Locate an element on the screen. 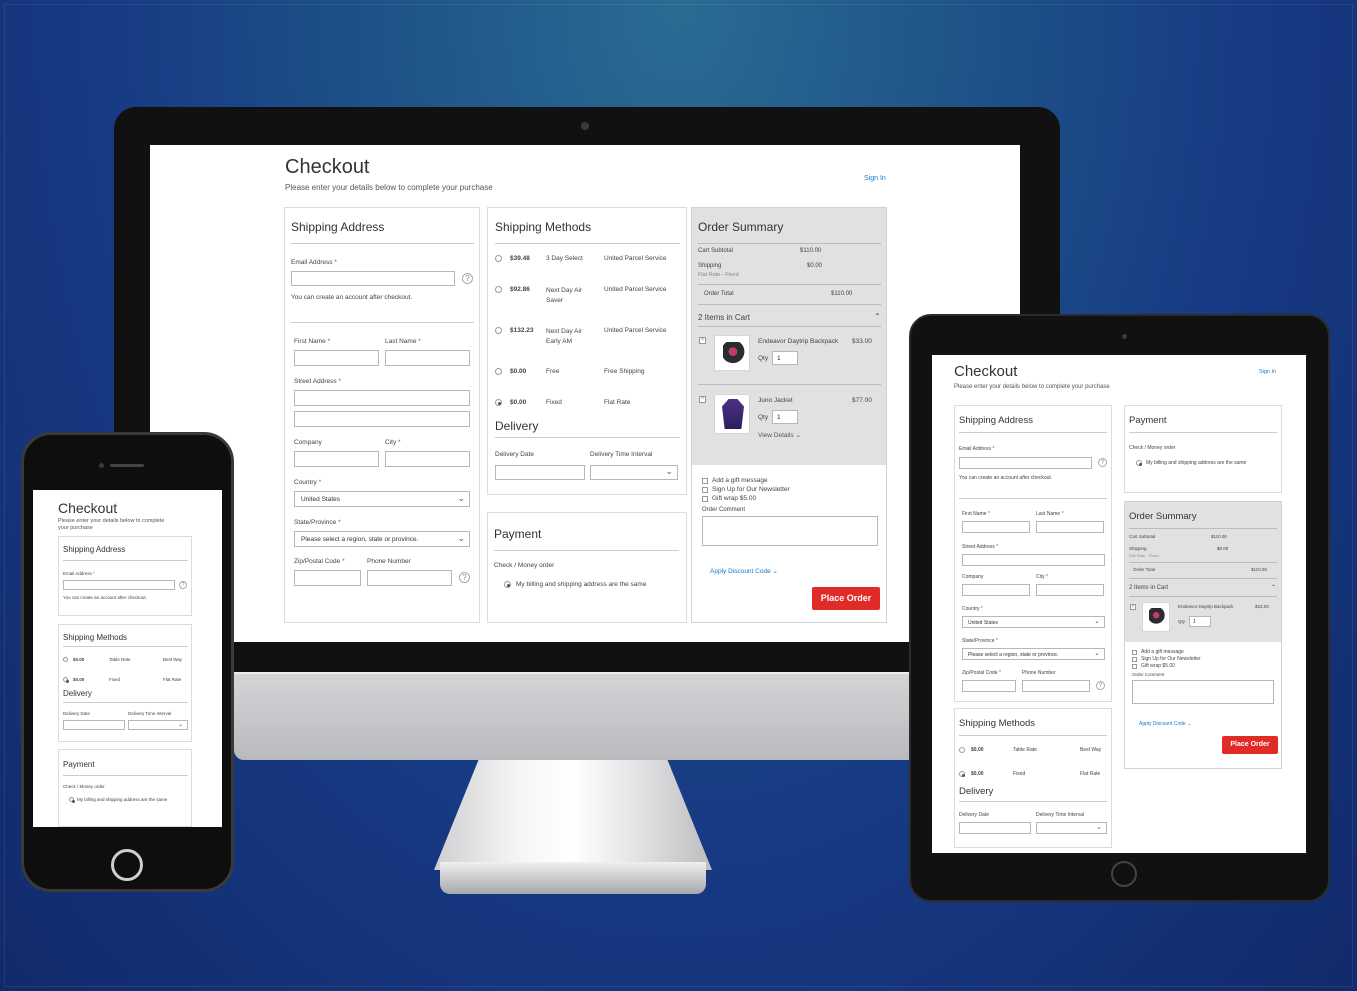 The width and height of the screenshot is (1357, 991). camera-icon is located at coordinates (1124, 336).